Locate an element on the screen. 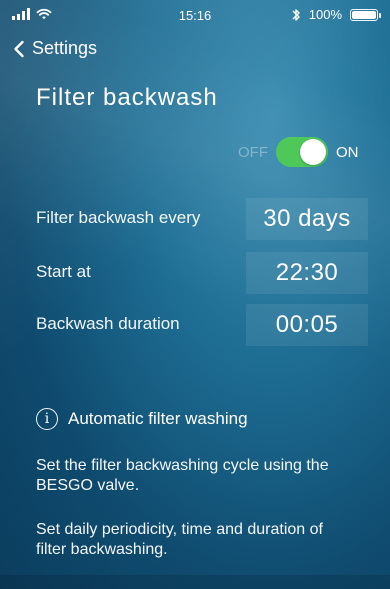 This screenshot has height=589, width=390. setting-row-frequency: Filter backwash every 30 days is located at coordinates (203, 219).